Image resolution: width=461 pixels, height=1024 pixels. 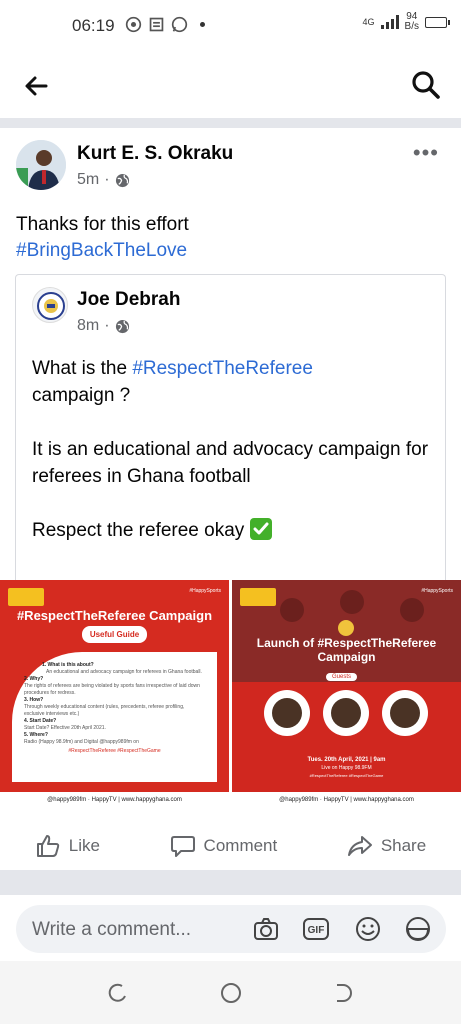 What do you see at coordinates (222, 368) in the screenshot?
I see `shared-hashtag: #RespectTheReferee` at bounding box center [222, 368].